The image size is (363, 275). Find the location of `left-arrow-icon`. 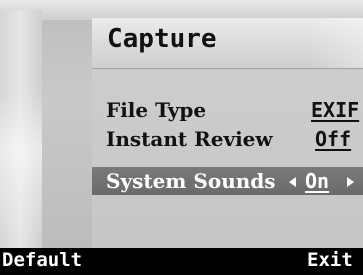

left-arrow-icon is located at coordinates (292, 182).